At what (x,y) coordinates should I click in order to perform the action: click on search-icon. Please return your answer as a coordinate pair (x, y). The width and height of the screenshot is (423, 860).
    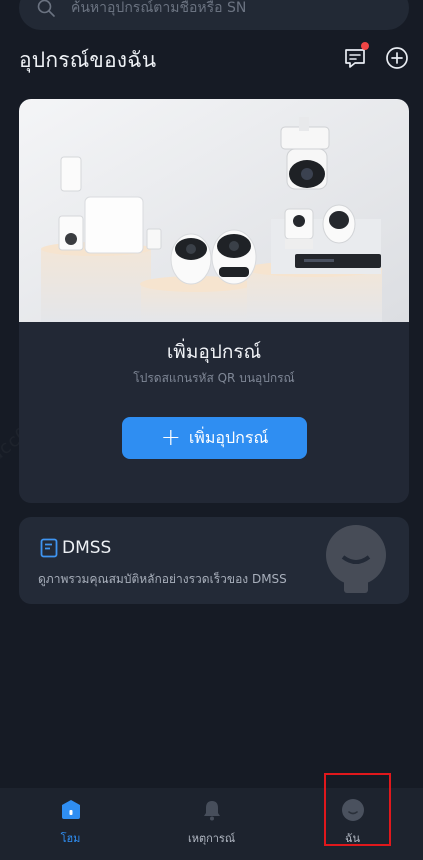
    Looking at the image, I should click on (46, 9).